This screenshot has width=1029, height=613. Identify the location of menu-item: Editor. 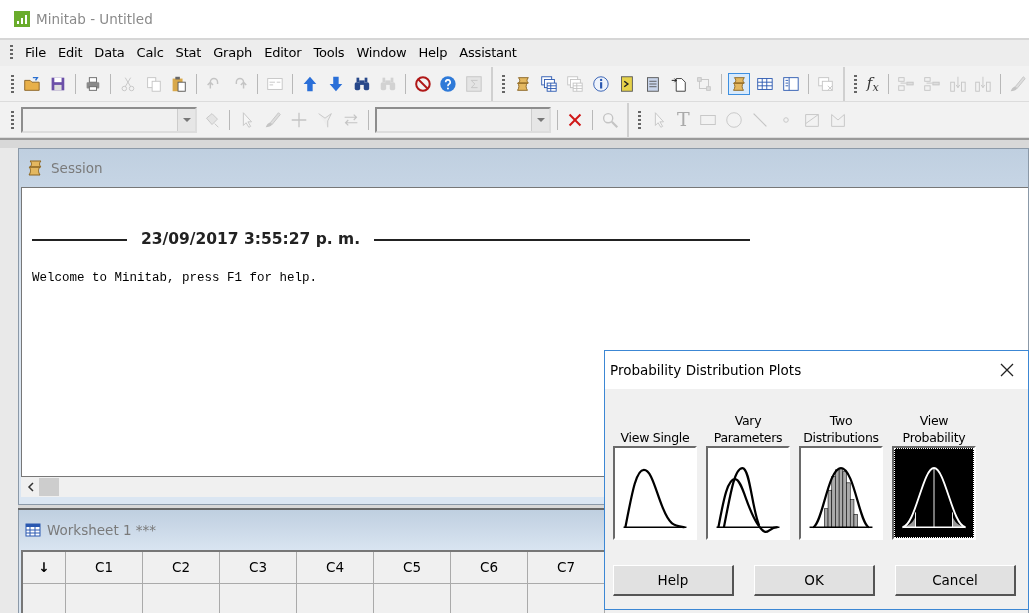
(283, 53).